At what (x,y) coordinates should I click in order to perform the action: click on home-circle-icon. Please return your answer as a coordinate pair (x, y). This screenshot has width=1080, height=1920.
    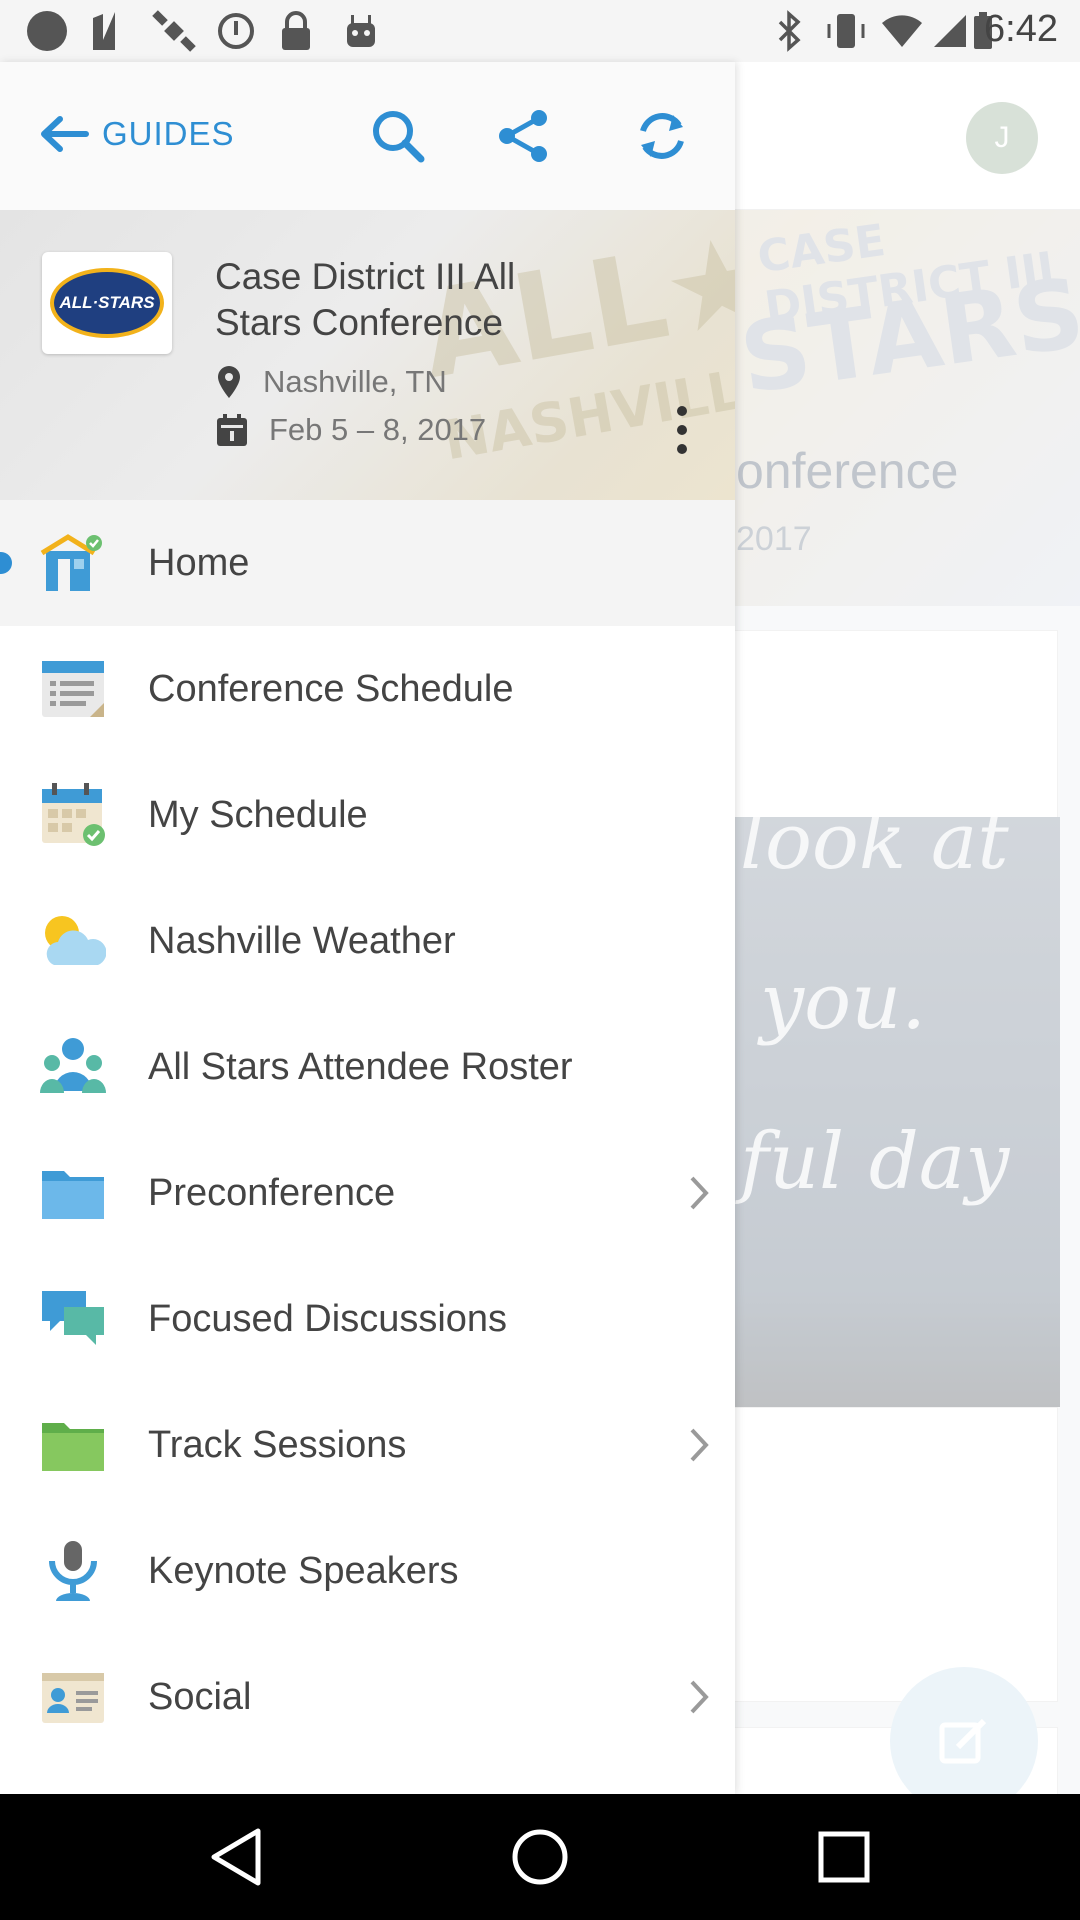
    Looking at the image, I should click on (540, 1857).